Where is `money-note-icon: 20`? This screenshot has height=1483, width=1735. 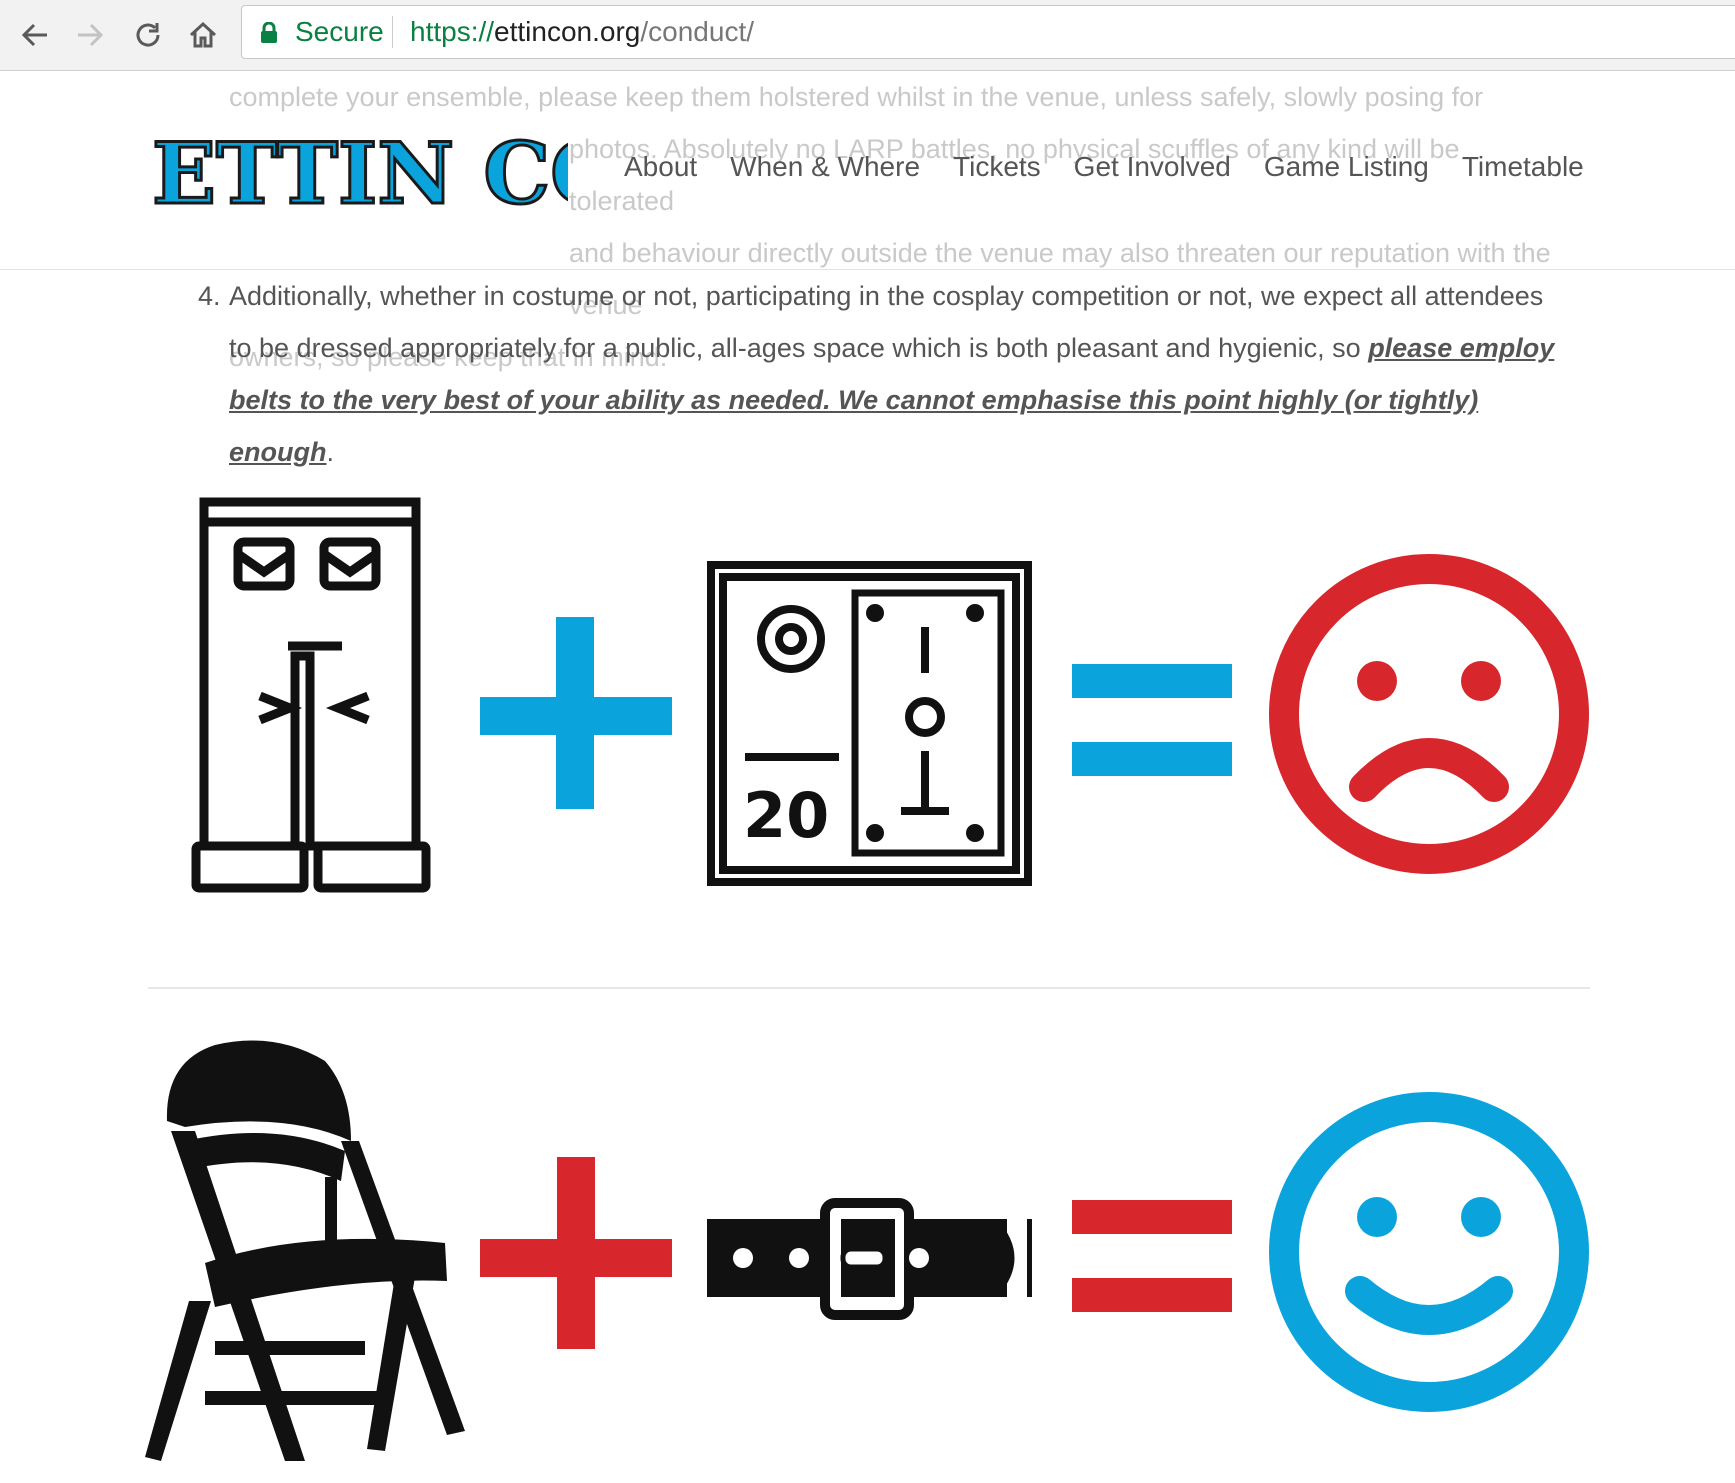 money-note-icon: 20 is located at coordinates (869, 723).